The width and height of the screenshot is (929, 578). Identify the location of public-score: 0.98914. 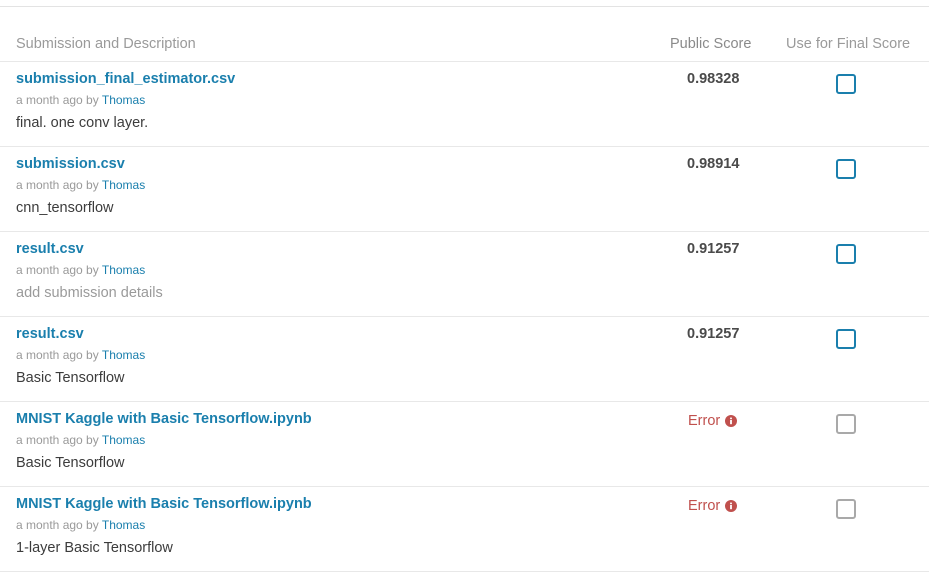
(713, 164).